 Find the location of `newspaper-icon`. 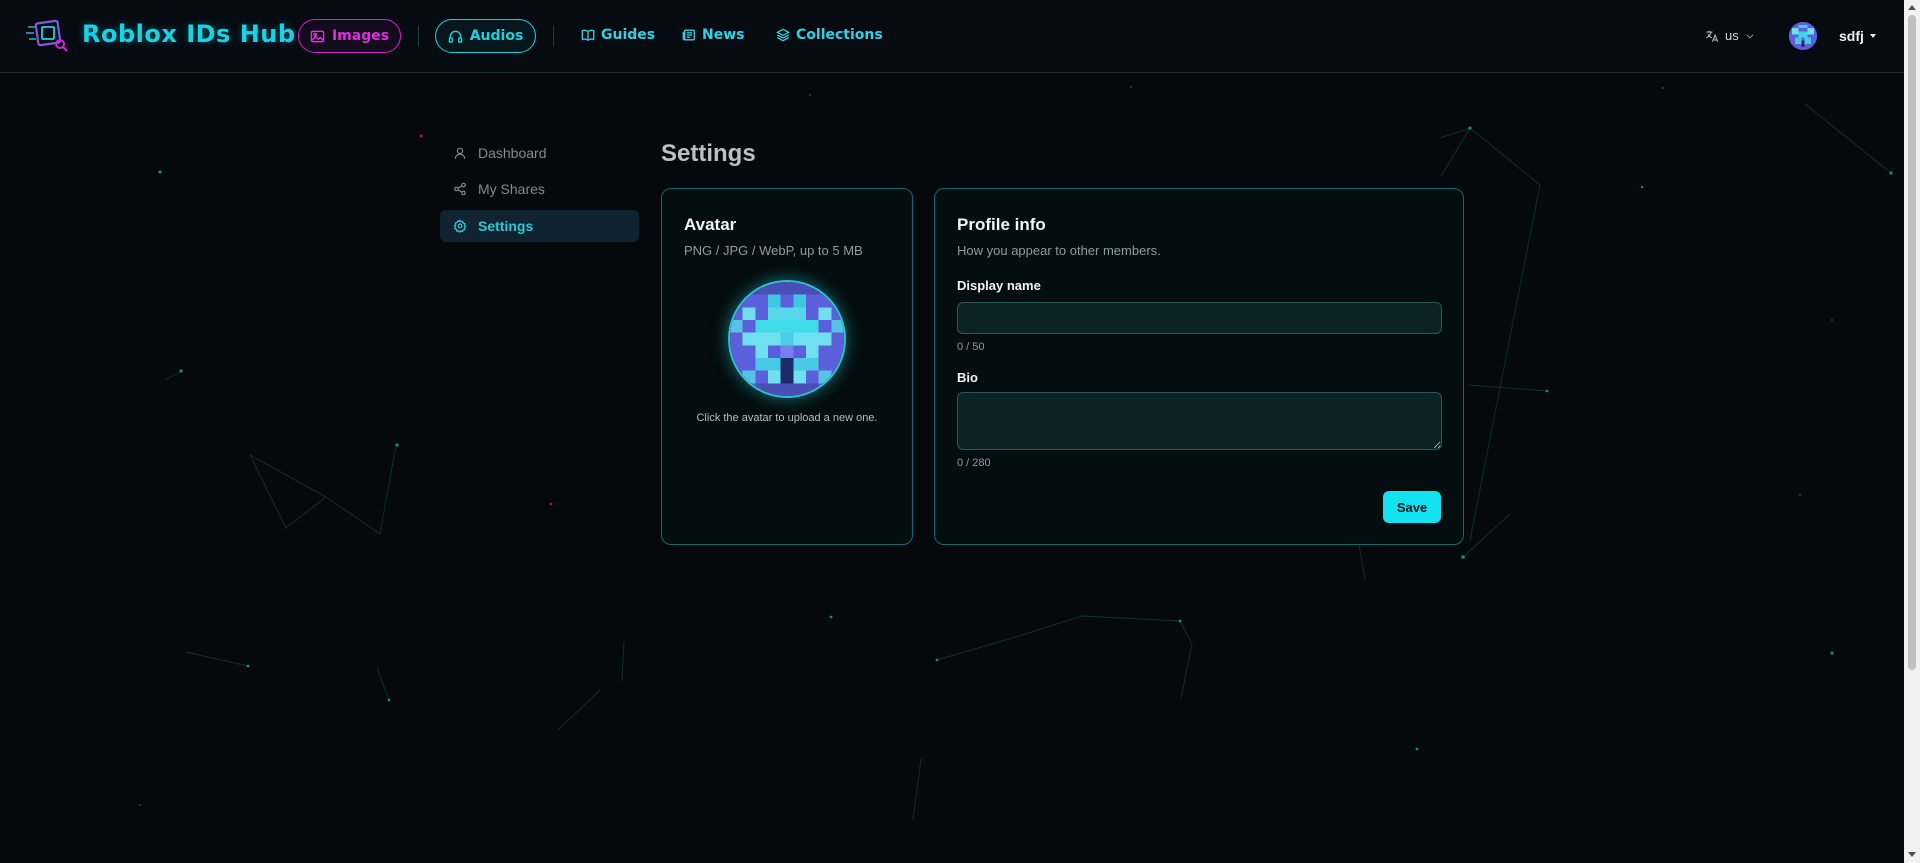

newspaper-icon is located at coordinates (688, 35).